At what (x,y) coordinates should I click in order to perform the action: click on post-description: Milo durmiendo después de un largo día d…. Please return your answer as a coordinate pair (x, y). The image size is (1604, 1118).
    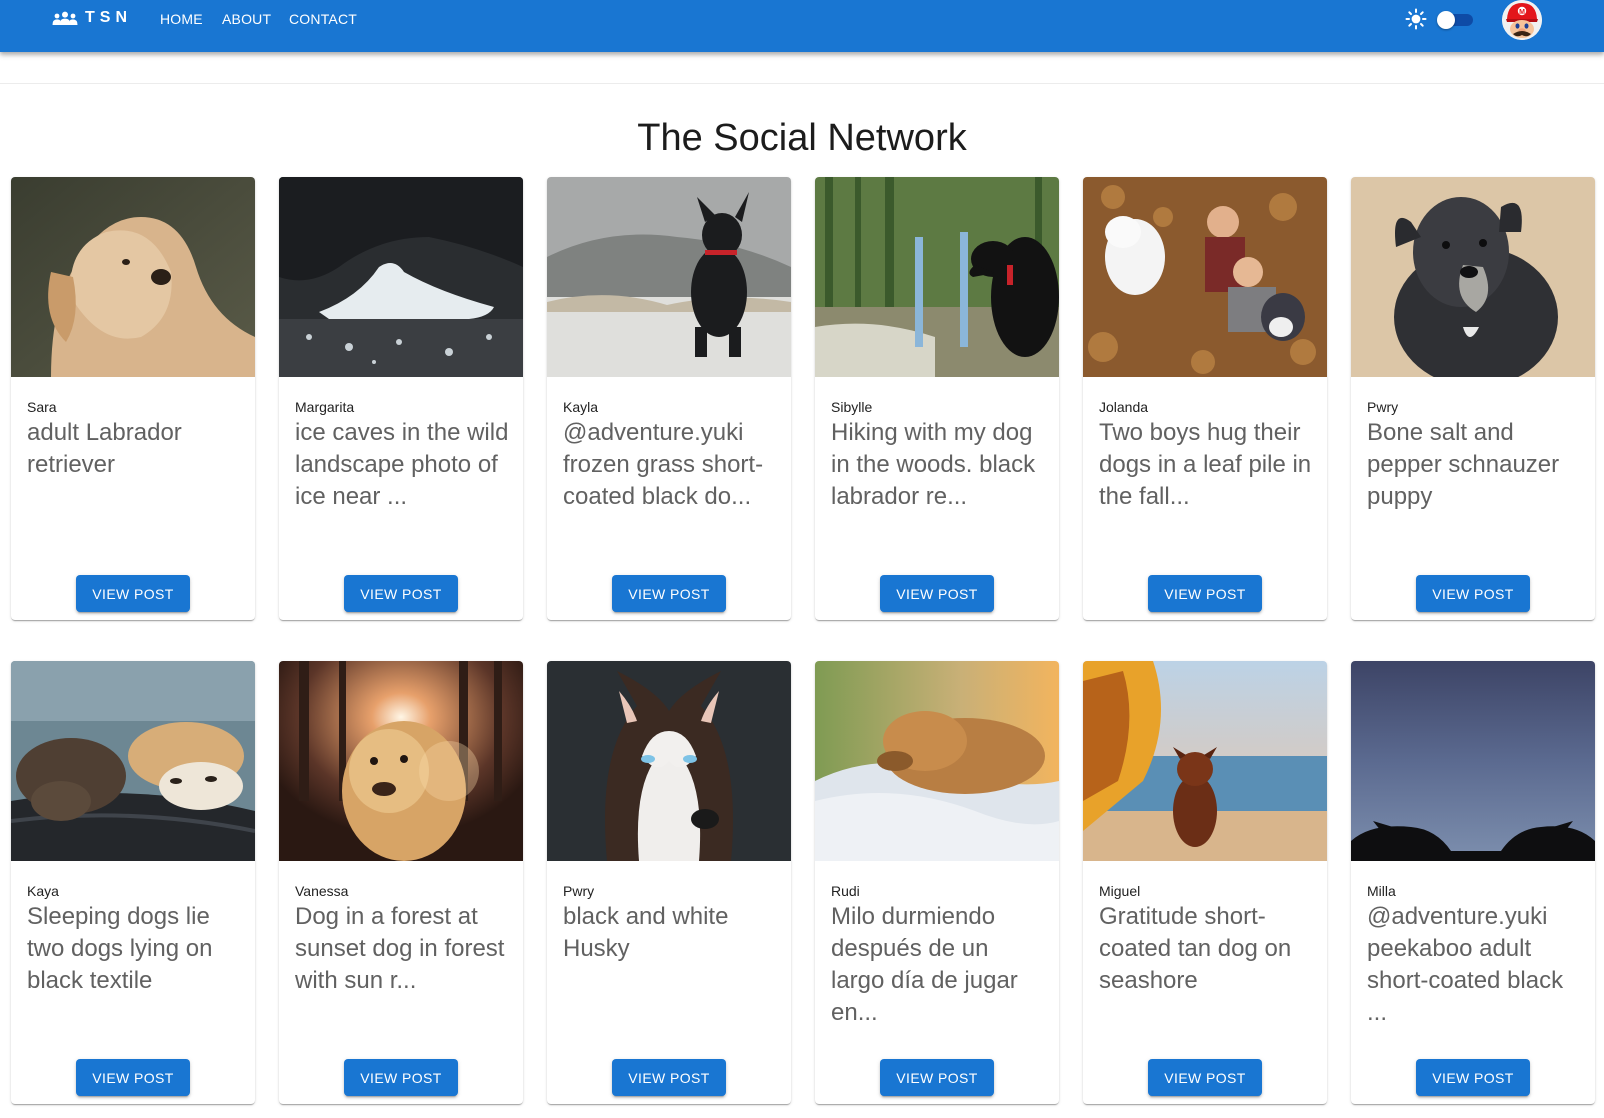
    Looking at the image, I should click on (924, 964).